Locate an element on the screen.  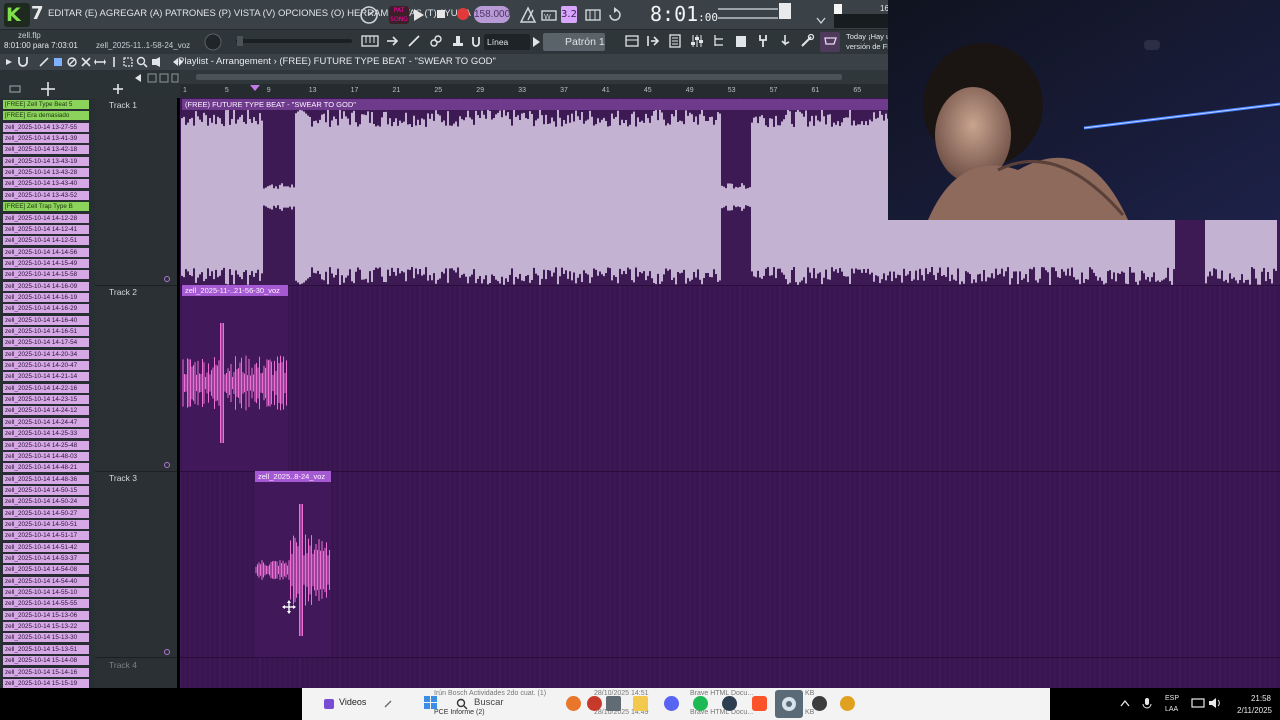
app-icon-yellow is located at coordinates (847, 703).